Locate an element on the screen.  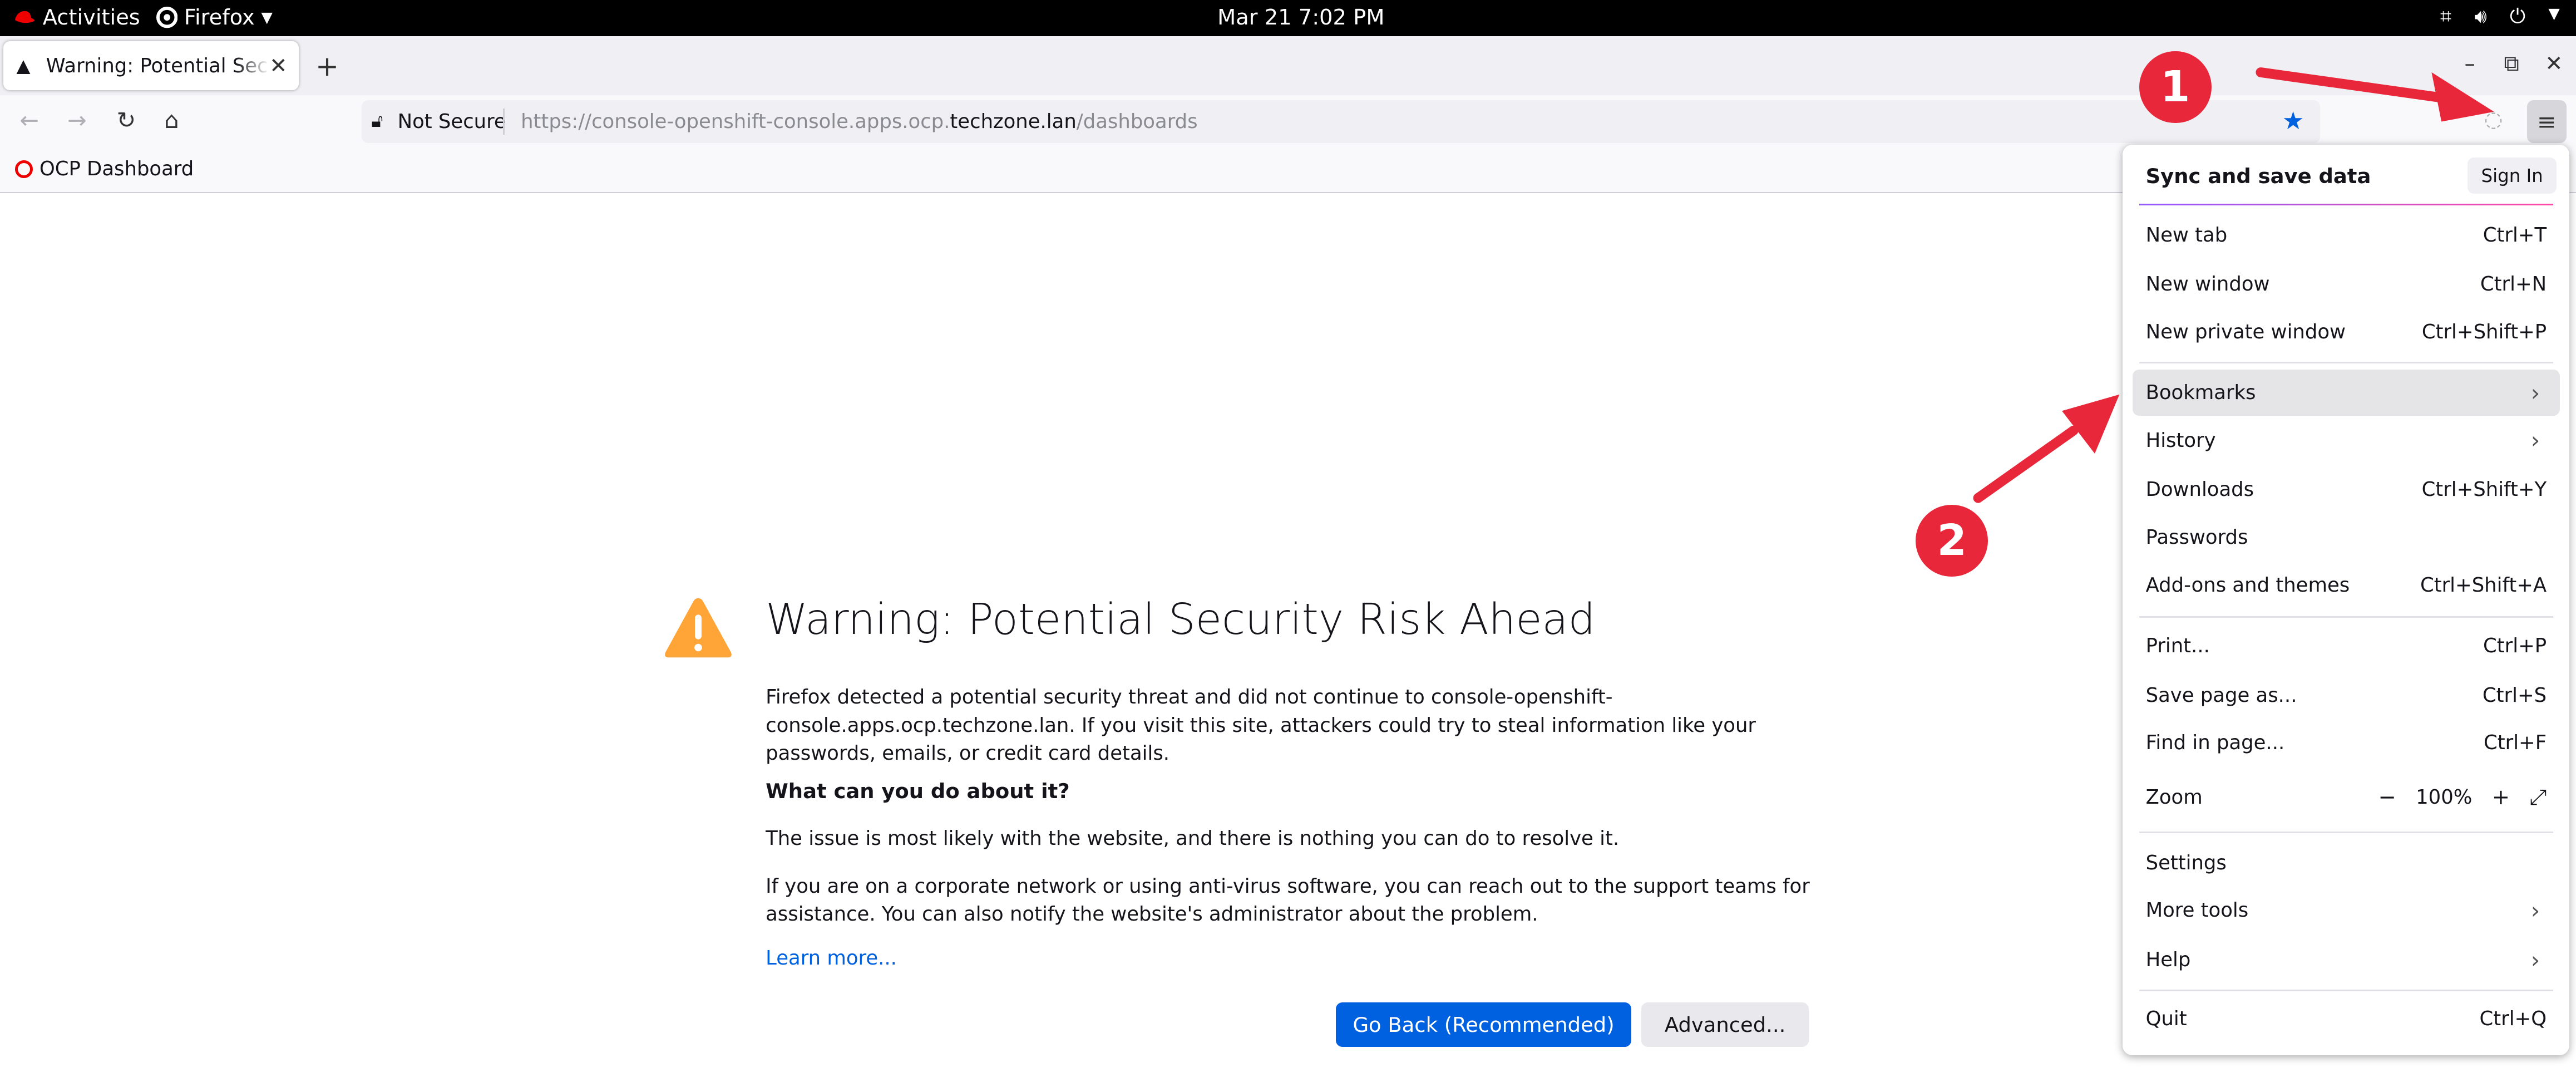
annotation-arrows is located at coordinates (2233, 285).